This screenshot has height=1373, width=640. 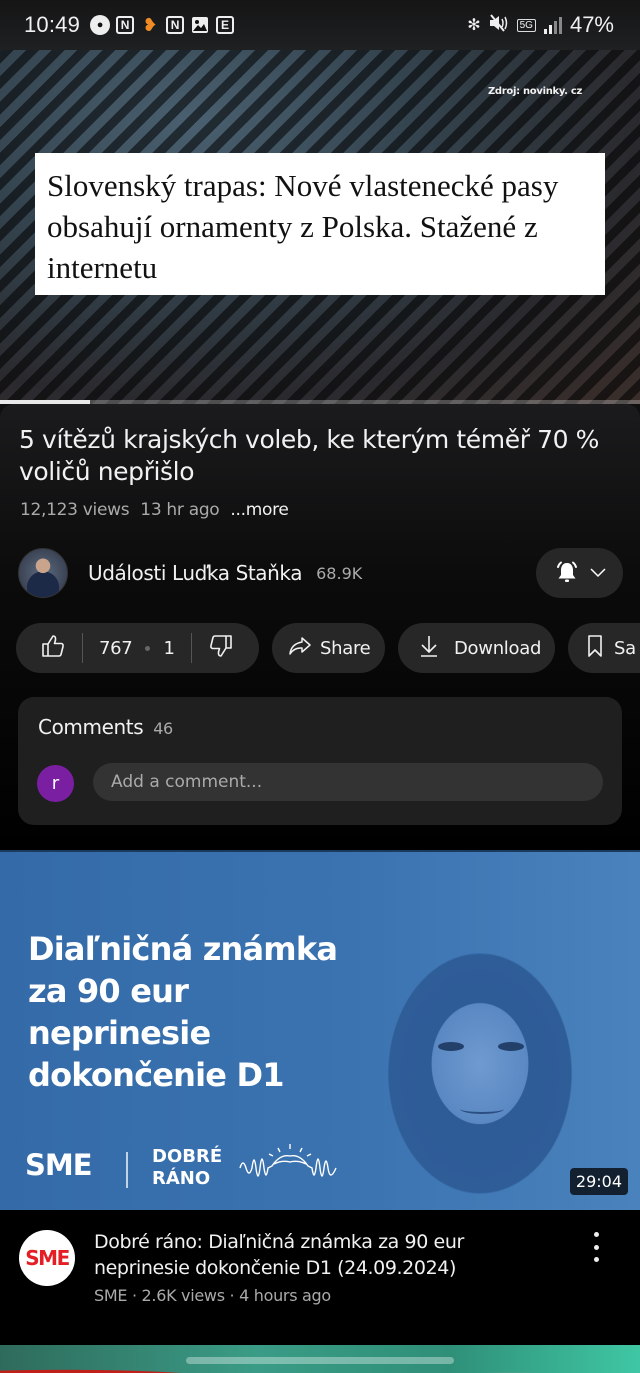 What do you see at coordinates (137, 648) in the screenshot?
I see `like-dislike-group: 767 1` at bounding box center [137, 648].